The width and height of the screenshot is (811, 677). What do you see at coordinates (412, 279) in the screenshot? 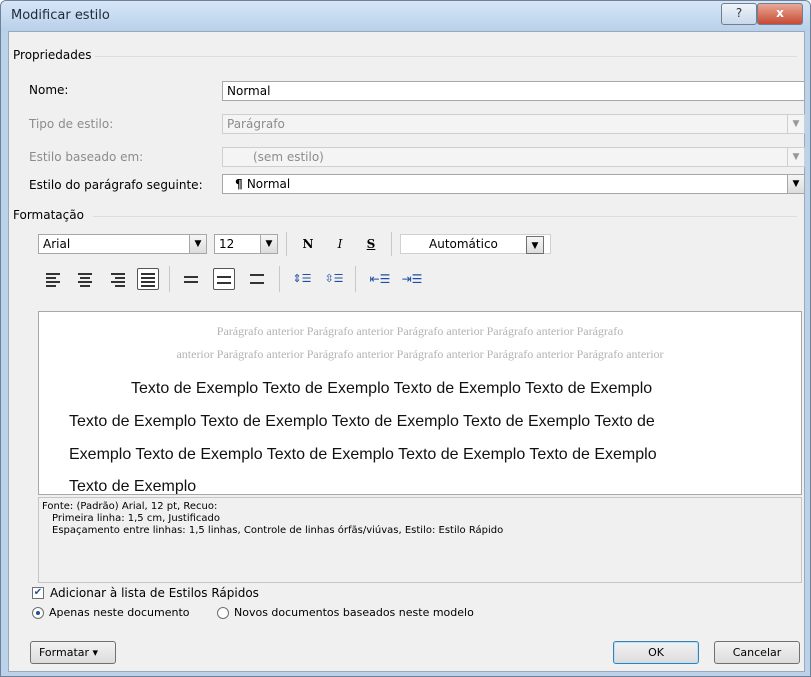
I see `increase-indent-icon: ⇥☰` at bounding box center [412, 279].